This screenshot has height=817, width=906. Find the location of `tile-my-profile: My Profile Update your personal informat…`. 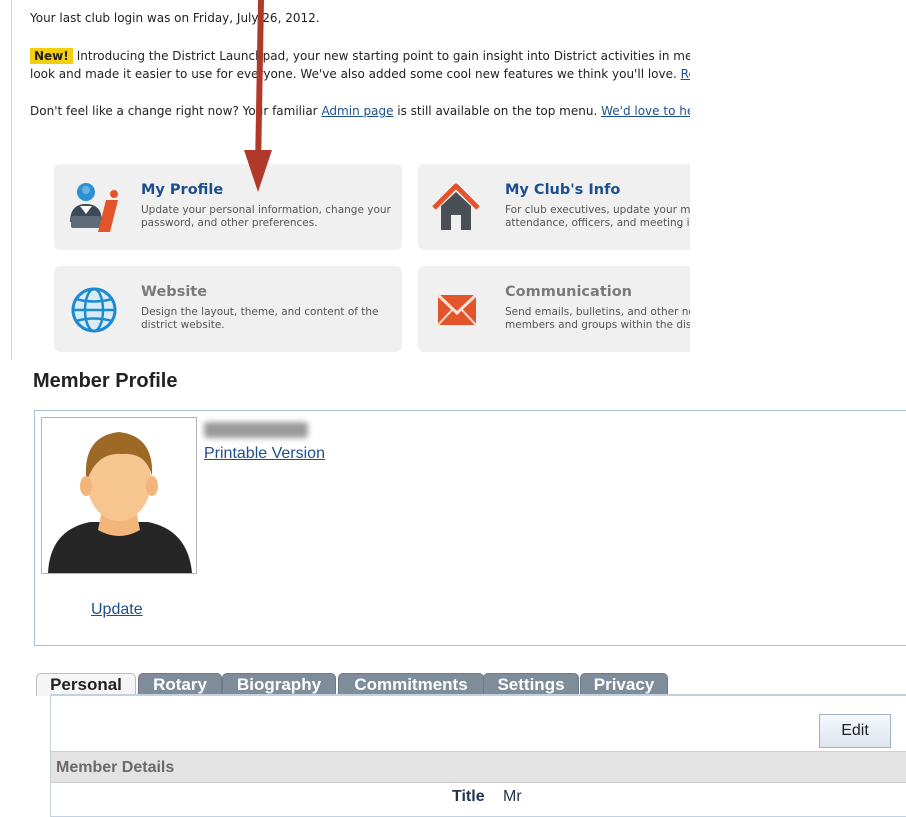

tile-my-profile: My Profile Update your personal informat… is located at coordinates (228, 207).